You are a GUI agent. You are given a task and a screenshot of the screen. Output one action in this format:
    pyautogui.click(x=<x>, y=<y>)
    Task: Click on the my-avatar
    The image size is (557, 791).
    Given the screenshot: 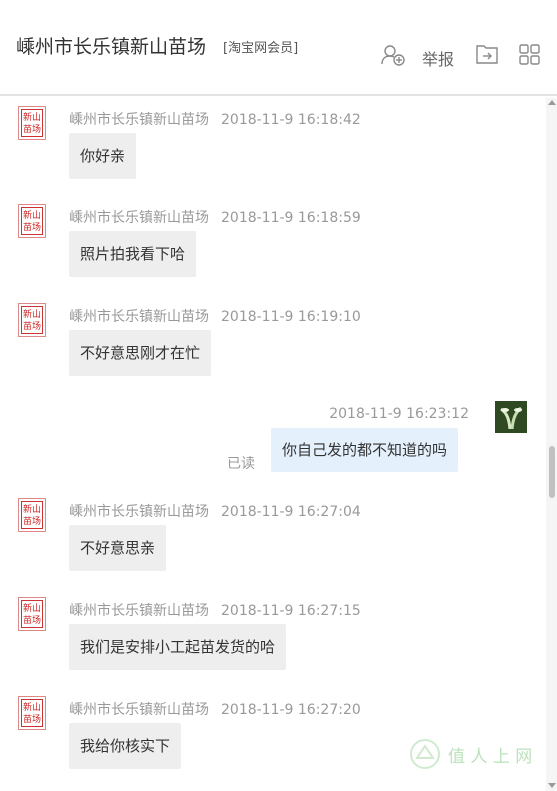 What is the action you would take?
    pyautogui.click(x=511, y=417)
    